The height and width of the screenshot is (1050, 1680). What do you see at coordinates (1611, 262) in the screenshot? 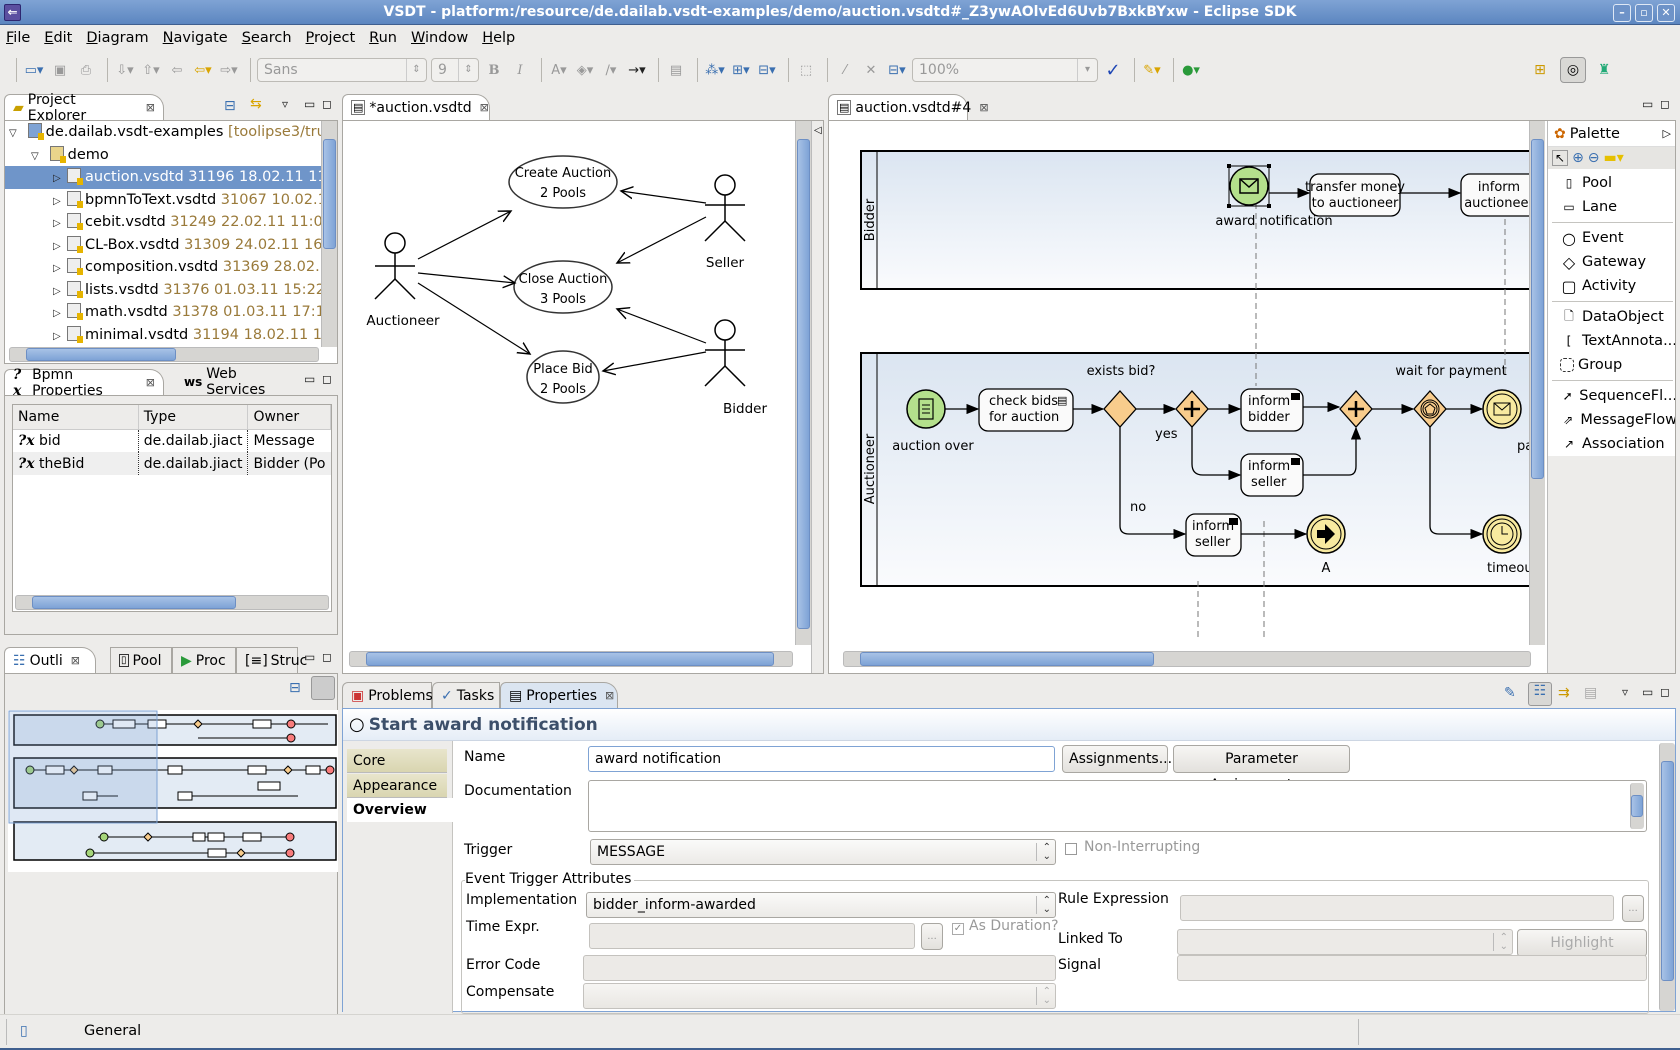
I see `palette-item-gateway: ◇ Gateway` at bounding box center [1611, 262].